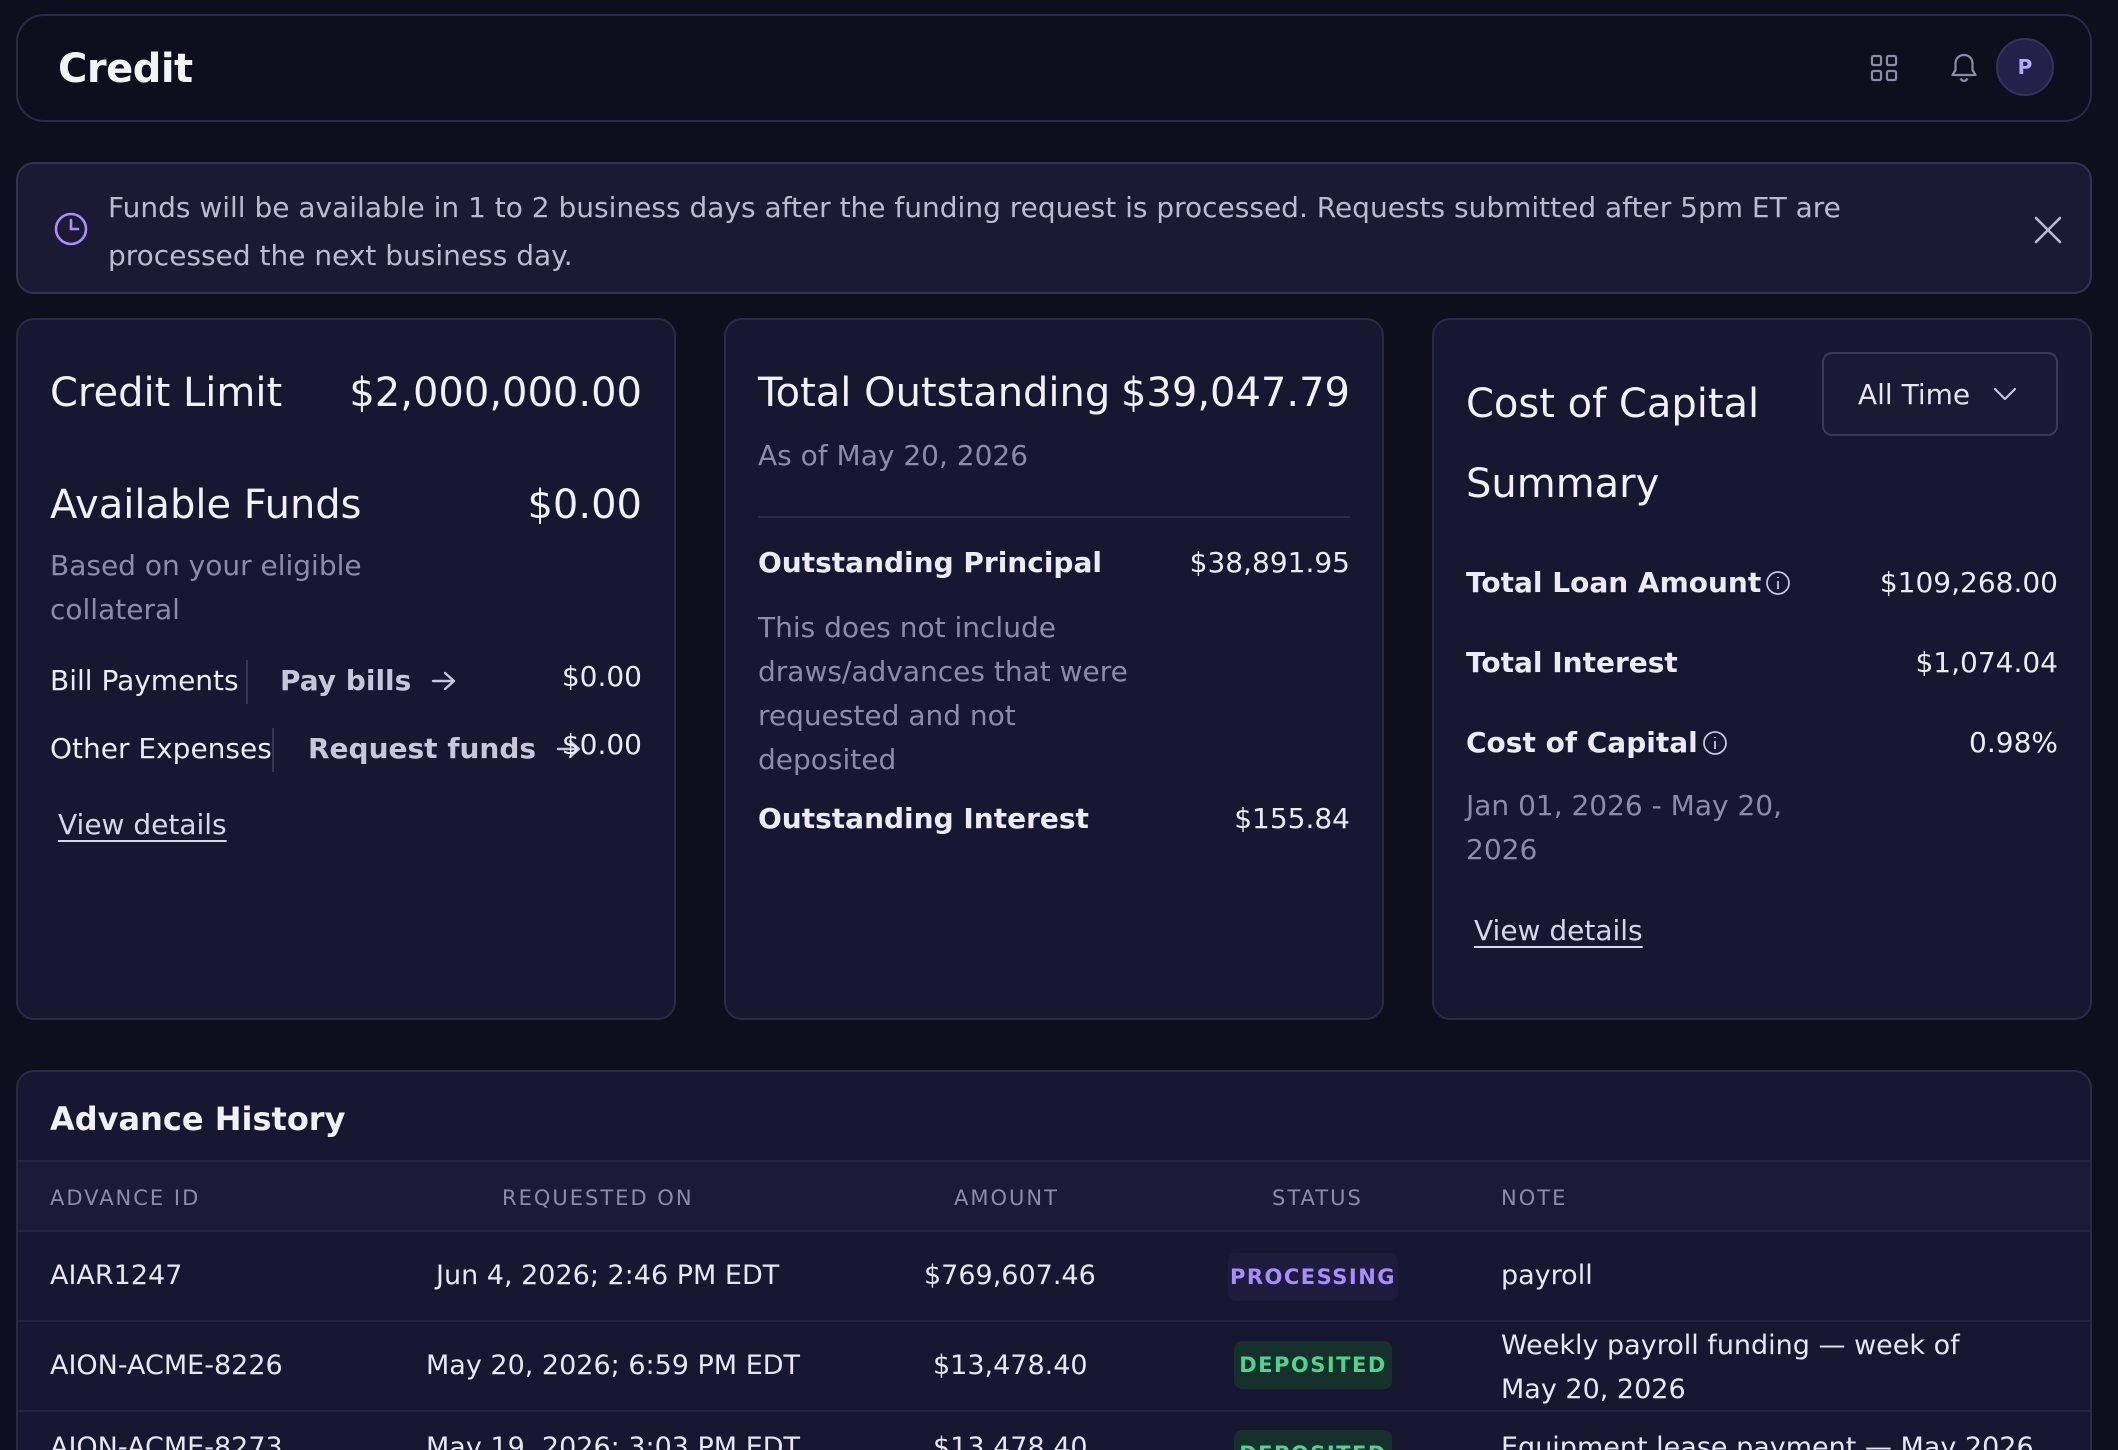 This screenshot has height=1450, width=2118. What do you see at coordinates (930, 562) in the screenshot?
I see `outstanding-principal-label: Outstanding Principal` at bounding box center [930, 562].